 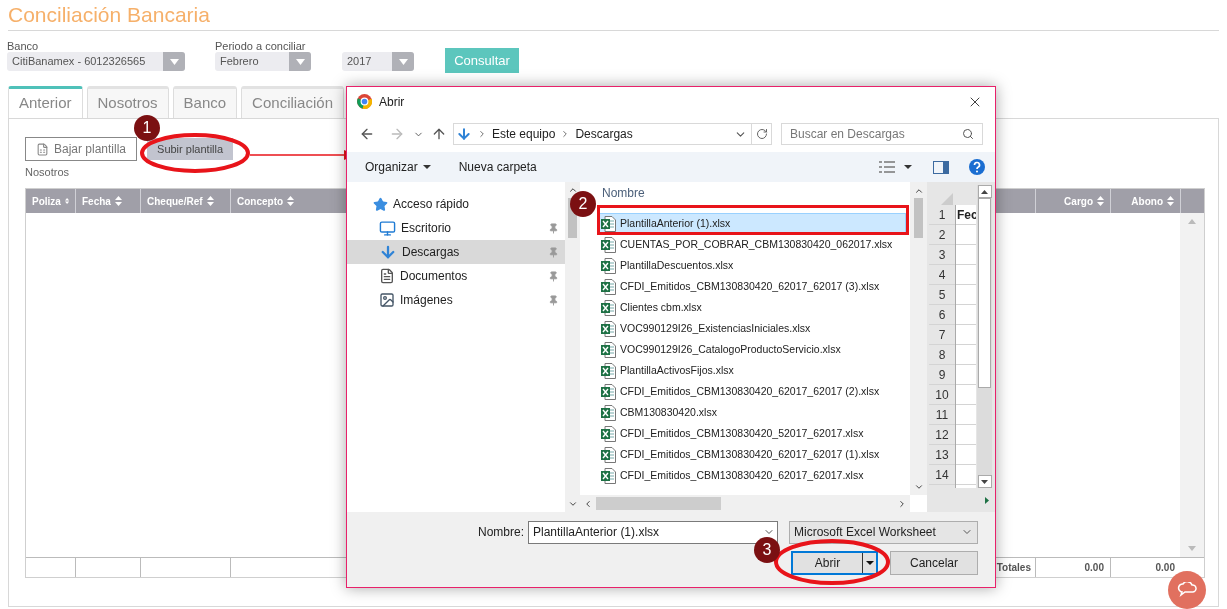 I want to click on desktop-icon, so click(x=387, y=228).